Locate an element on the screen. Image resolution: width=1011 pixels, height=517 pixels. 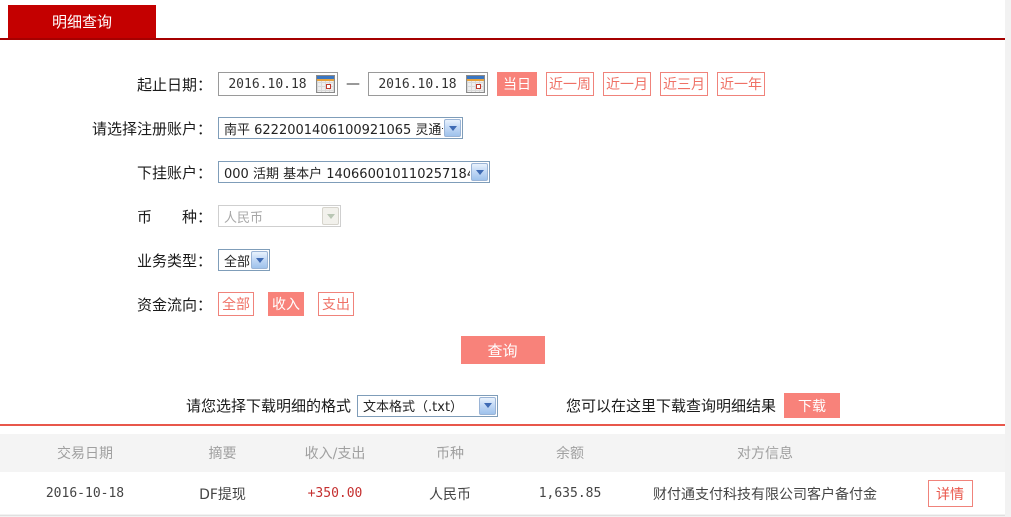
start-date-value: 2016.10.18 is located at coordinates (267, 84).